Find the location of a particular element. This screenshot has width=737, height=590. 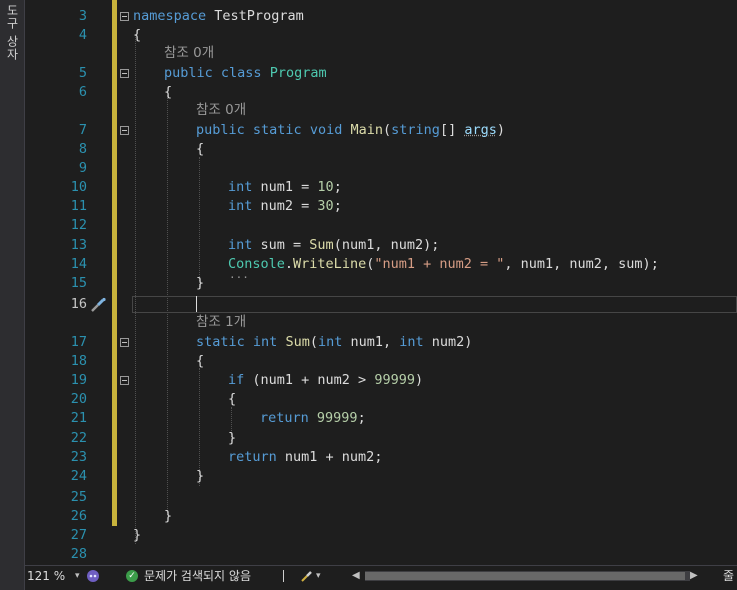

code-cleanup-brush-icon is located at coordinates (307, 576).